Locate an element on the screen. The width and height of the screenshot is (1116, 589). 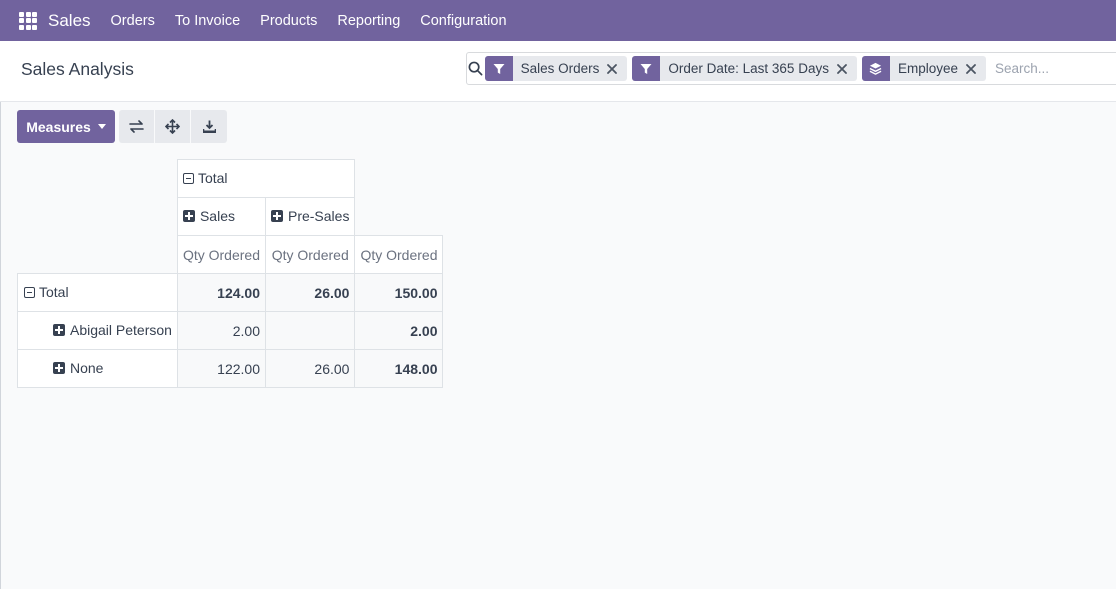
pivot-cell-total: 148.00 is located at coordinates (399, 368).